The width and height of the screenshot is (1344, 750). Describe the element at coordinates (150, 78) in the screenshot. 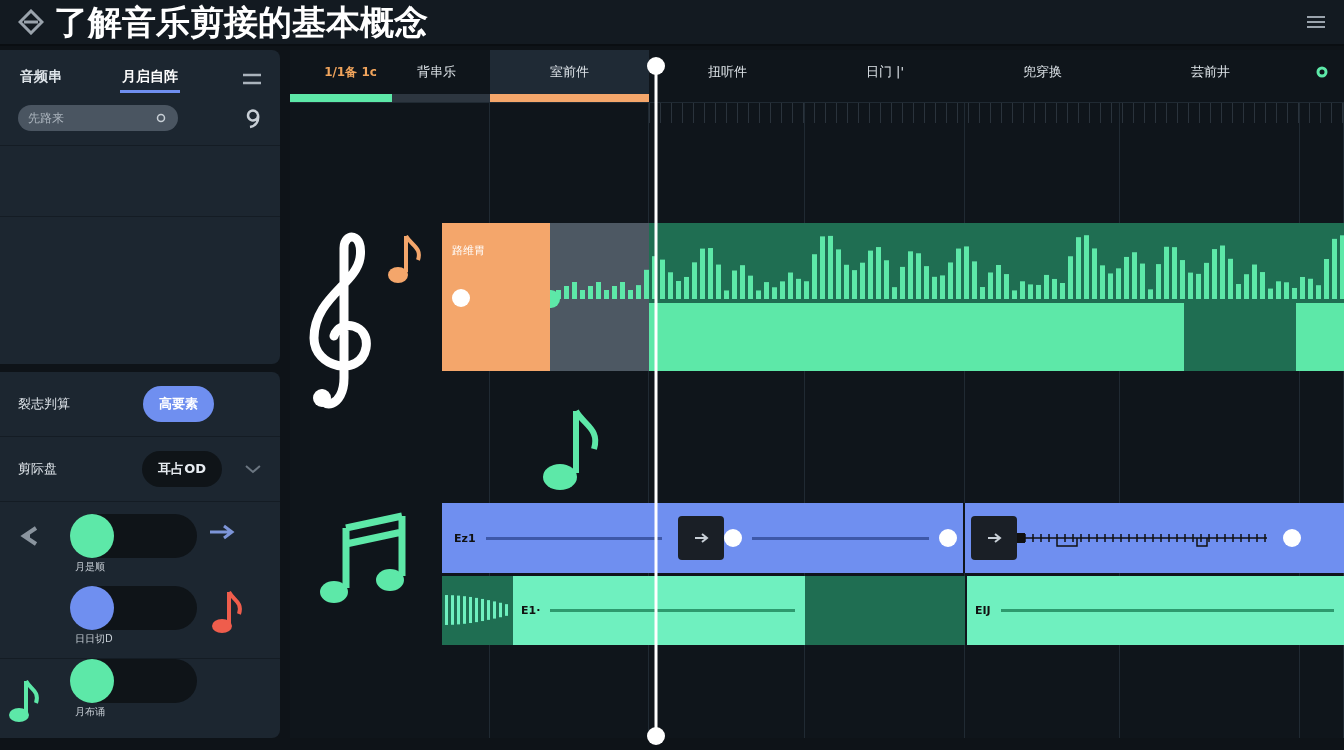

I see `panel-tab: 月启自阵` at that location.